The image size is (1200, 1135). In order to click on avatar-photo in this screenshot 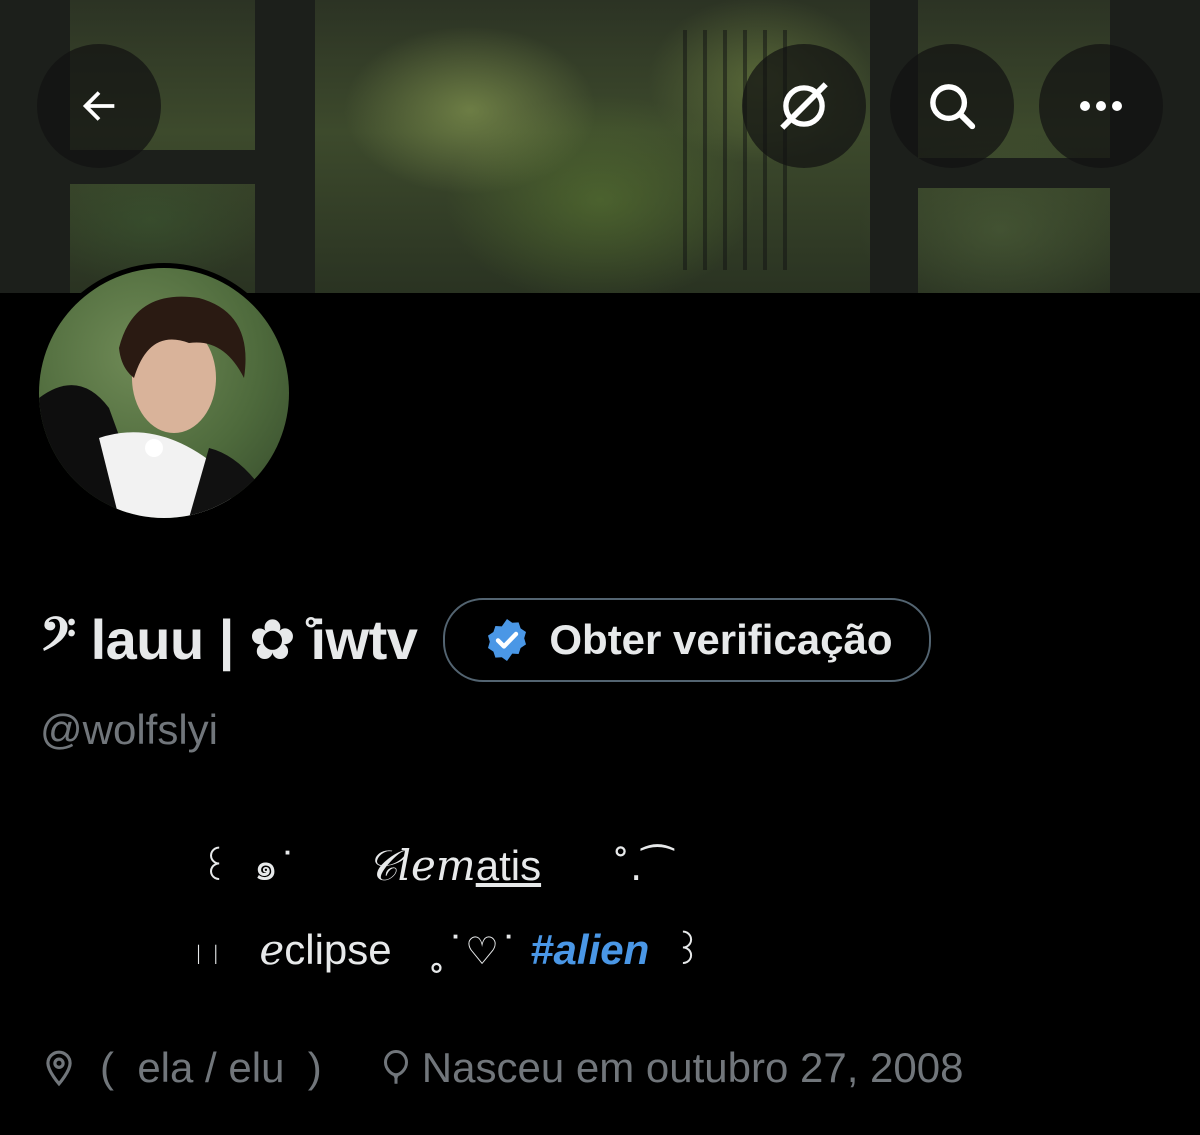, I will do `click(164, 393)`.